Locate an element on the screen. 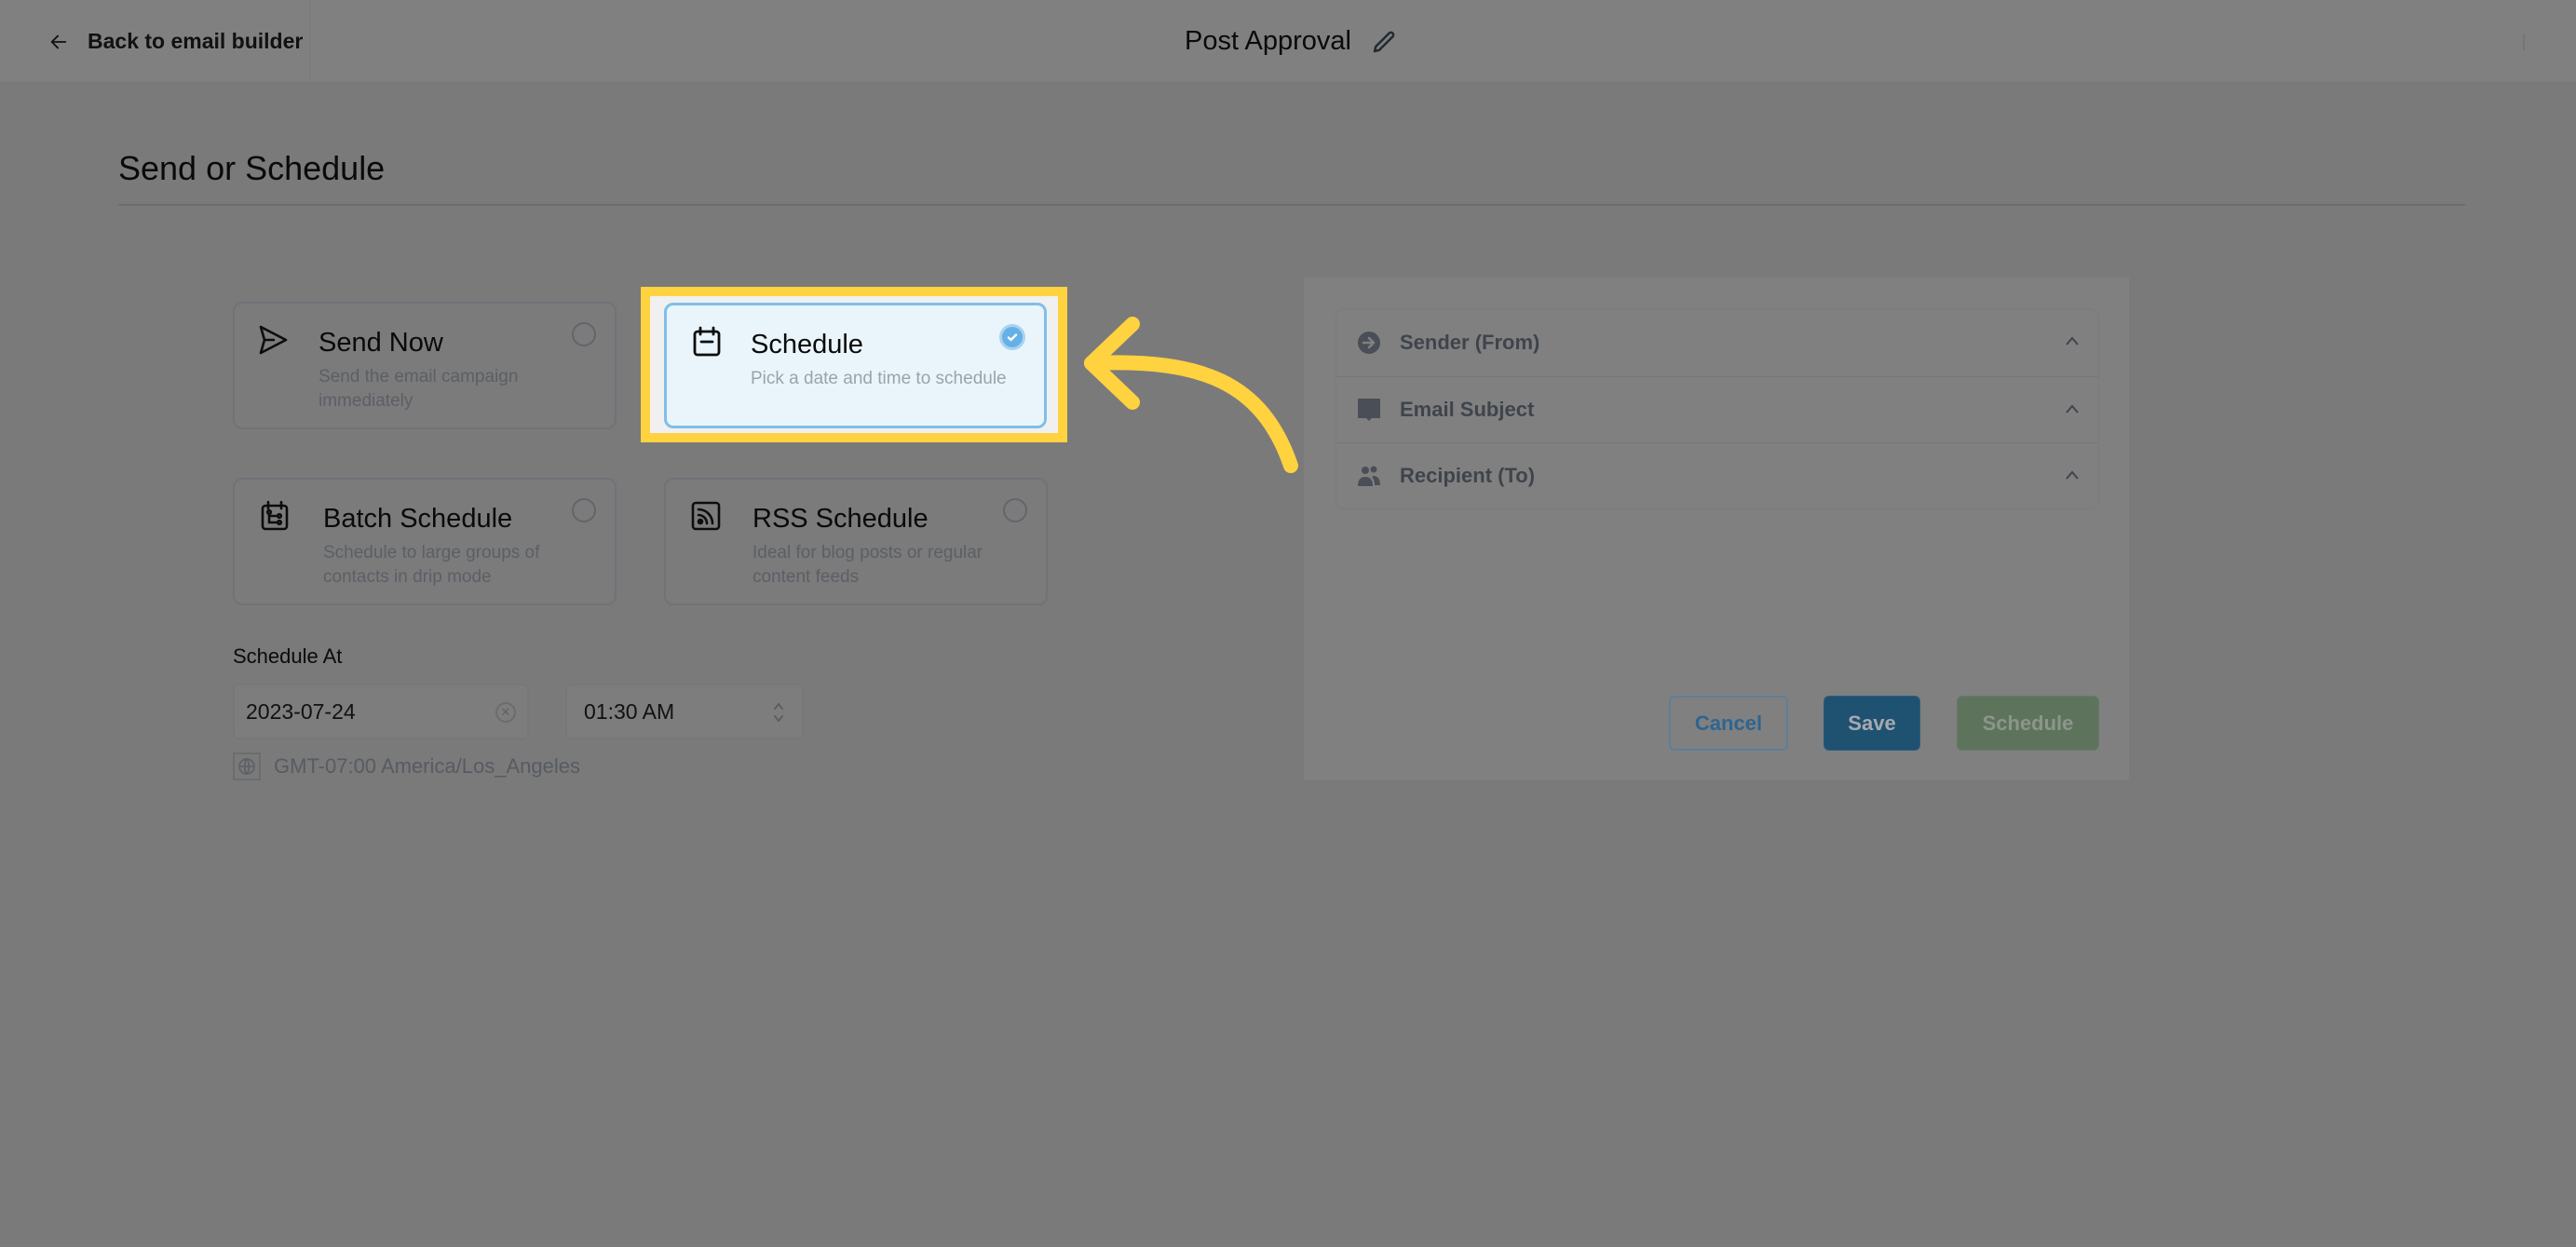 Image resolution: width=2576 pixels, height=1247 pixels. accordion-item-email-subject: Email Subject is located at coordinates (1717, 409).